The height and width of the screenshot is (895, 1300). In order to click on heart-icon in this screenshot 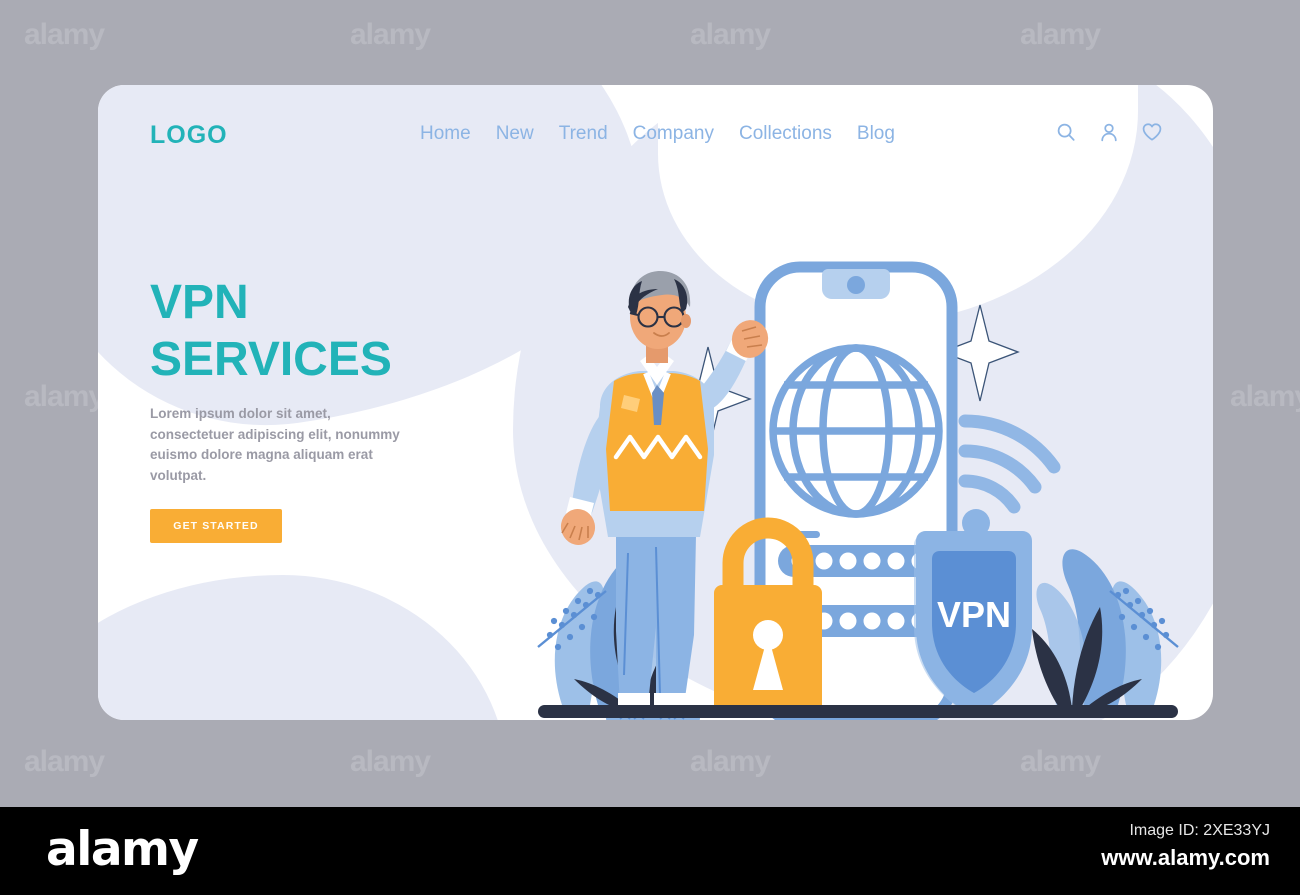, I will do `click(1152, 132)`.